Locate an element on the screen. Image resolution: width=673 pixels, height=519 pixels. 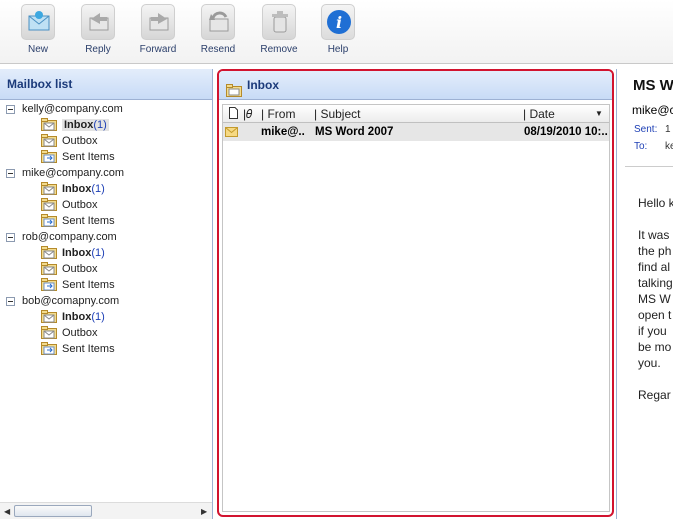
remove-button: Remove is located at coordinates (279, 31).